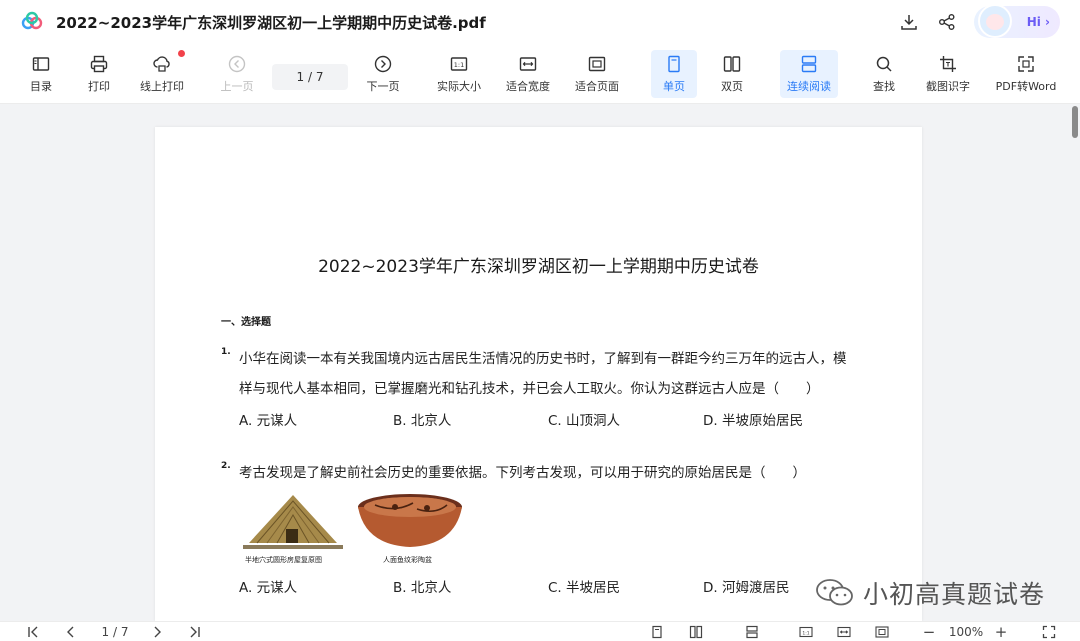  What do you see at coordinates (597, 74) in the screenshot?
I see `fit-page-button: 适合页面` at bounding box center [597, 74].